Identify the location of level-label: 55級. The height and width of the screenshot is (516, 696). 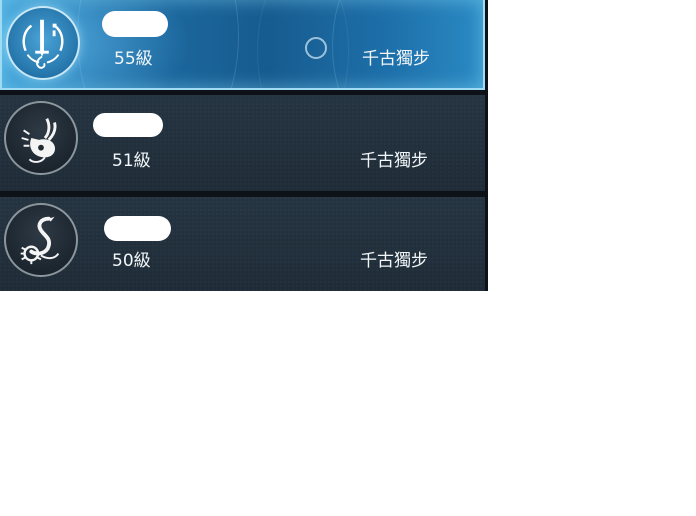
(133, 59).